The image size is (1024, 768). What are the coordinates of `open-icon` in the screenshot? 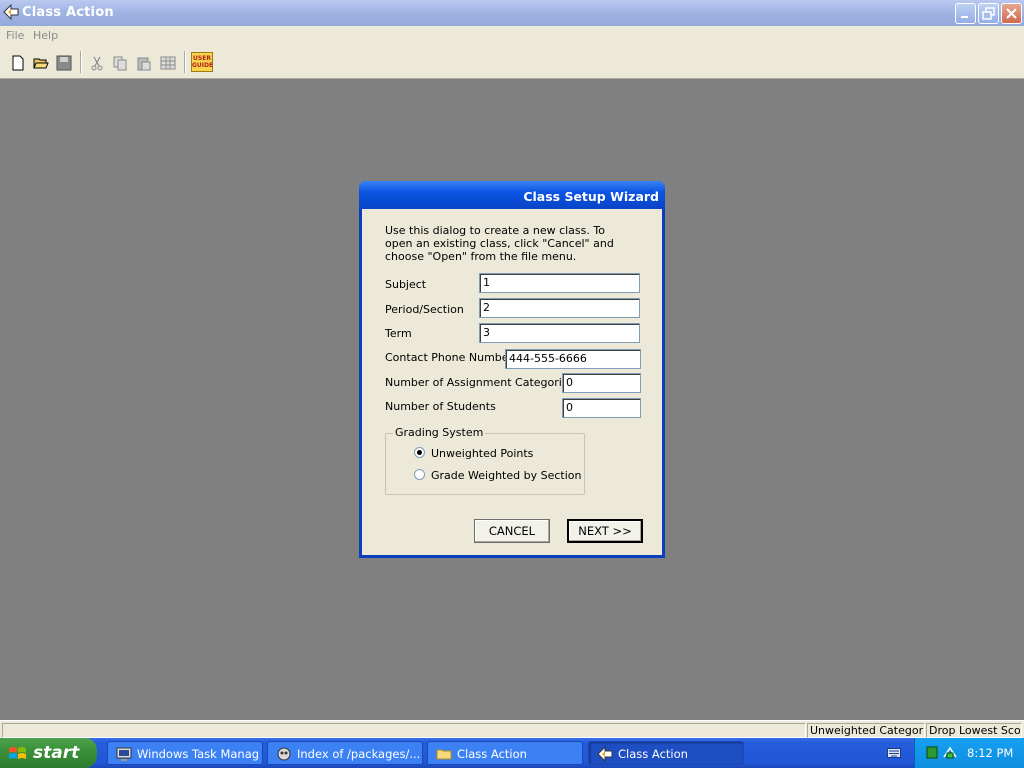 It's located at (41, 63).